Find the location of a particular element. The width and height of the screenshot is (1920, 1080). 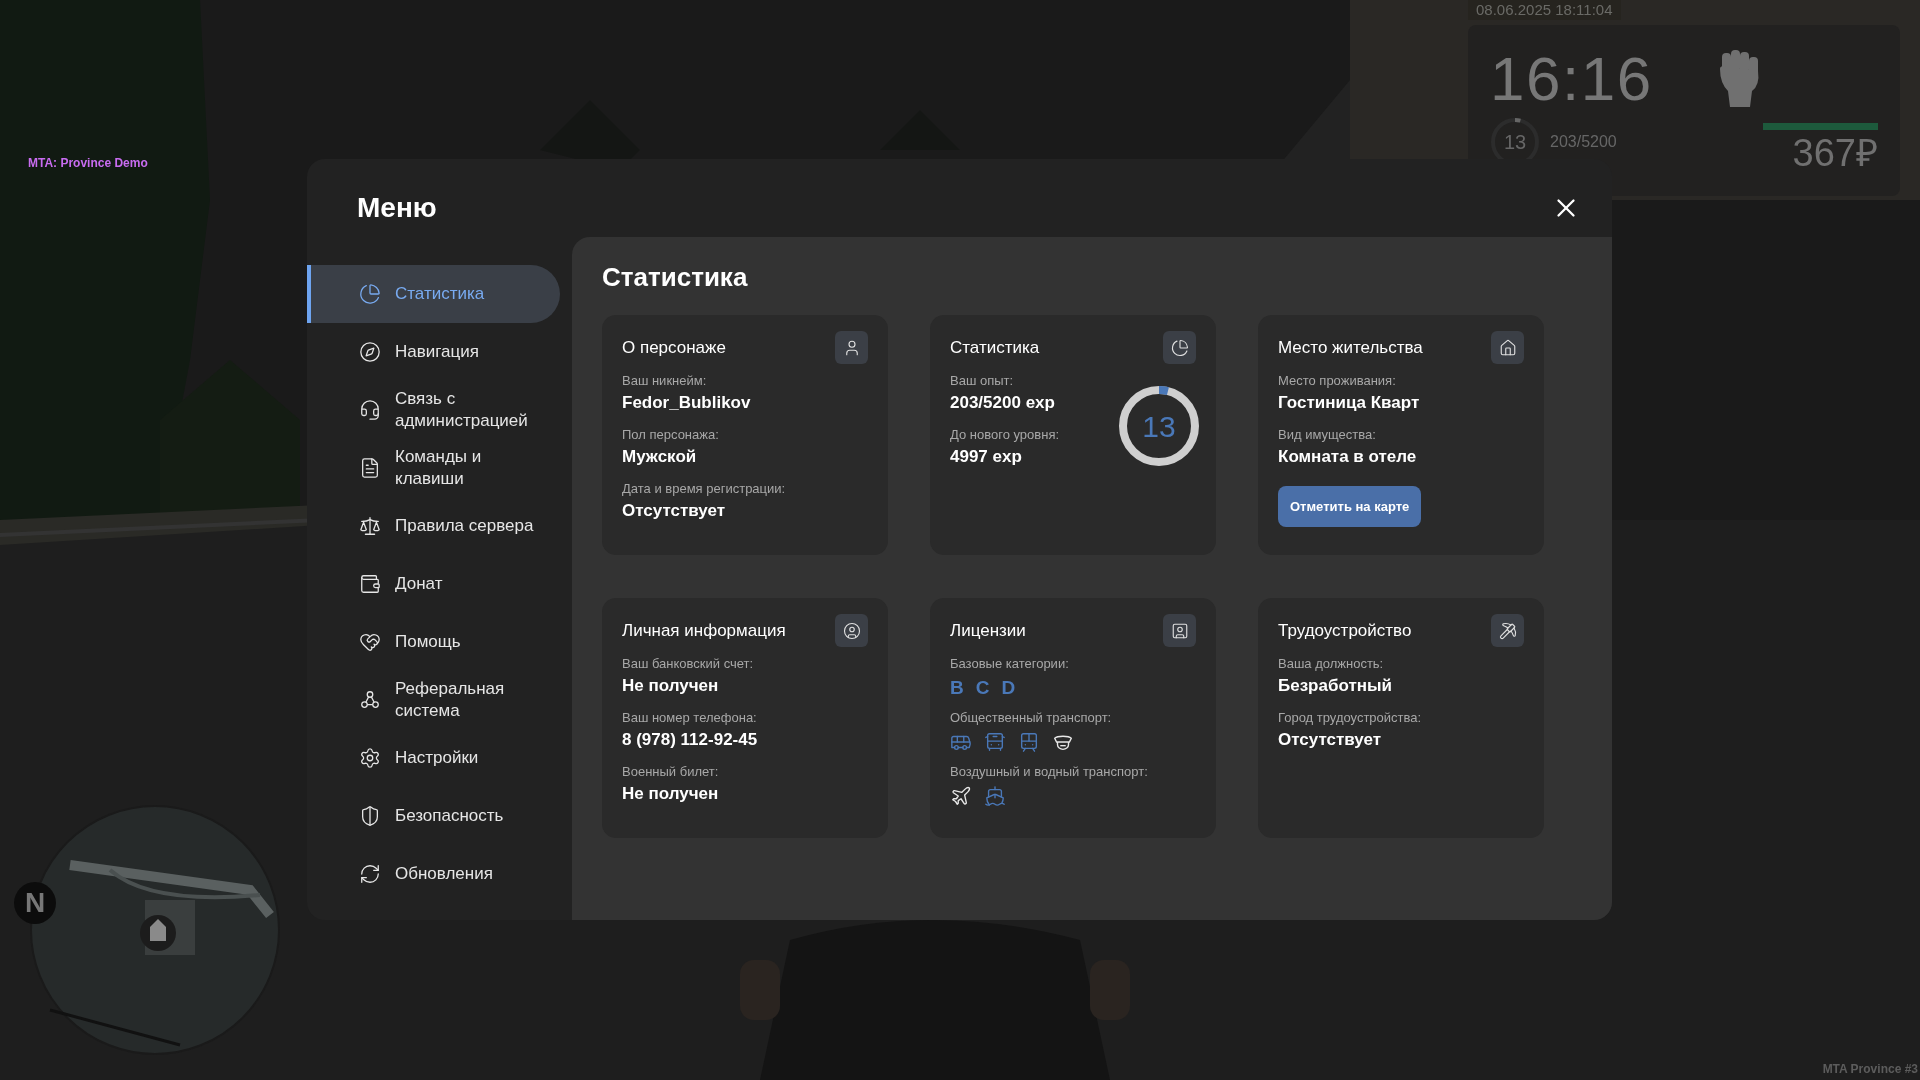

field-label: Пол персонажа: is located at coordinates (670, 435).